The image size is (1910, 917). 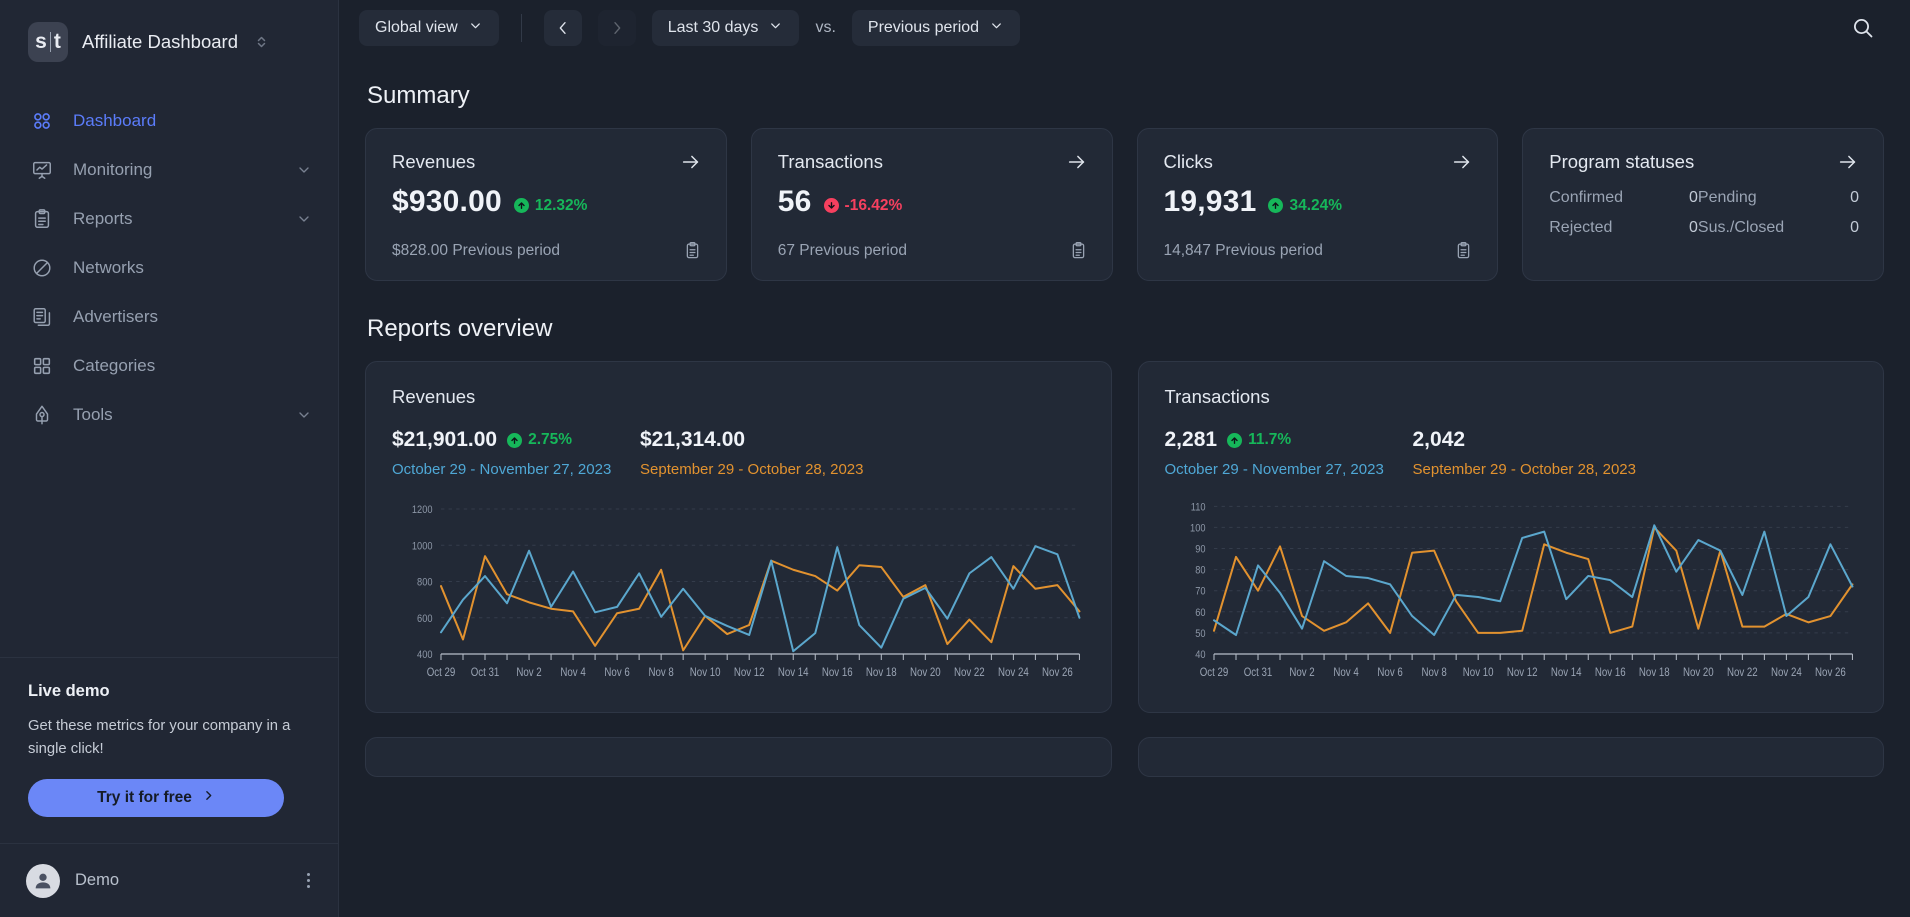 What do you see at coordinates (169, 169) in the screenshot?
I see `sidebar-item-monitoring: Monitoring` at bounding box center [169, 169].